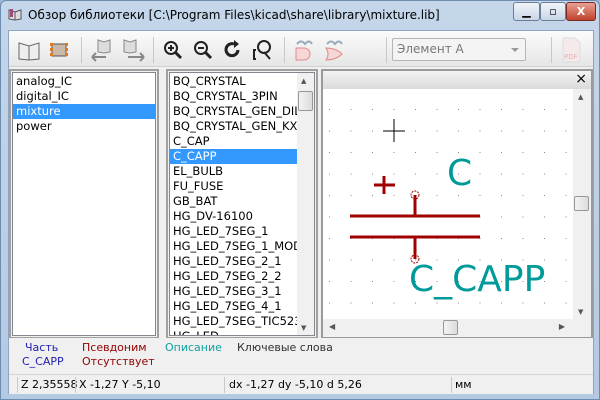  I want to click on component-item: GB_BAT, so click(234, 201).